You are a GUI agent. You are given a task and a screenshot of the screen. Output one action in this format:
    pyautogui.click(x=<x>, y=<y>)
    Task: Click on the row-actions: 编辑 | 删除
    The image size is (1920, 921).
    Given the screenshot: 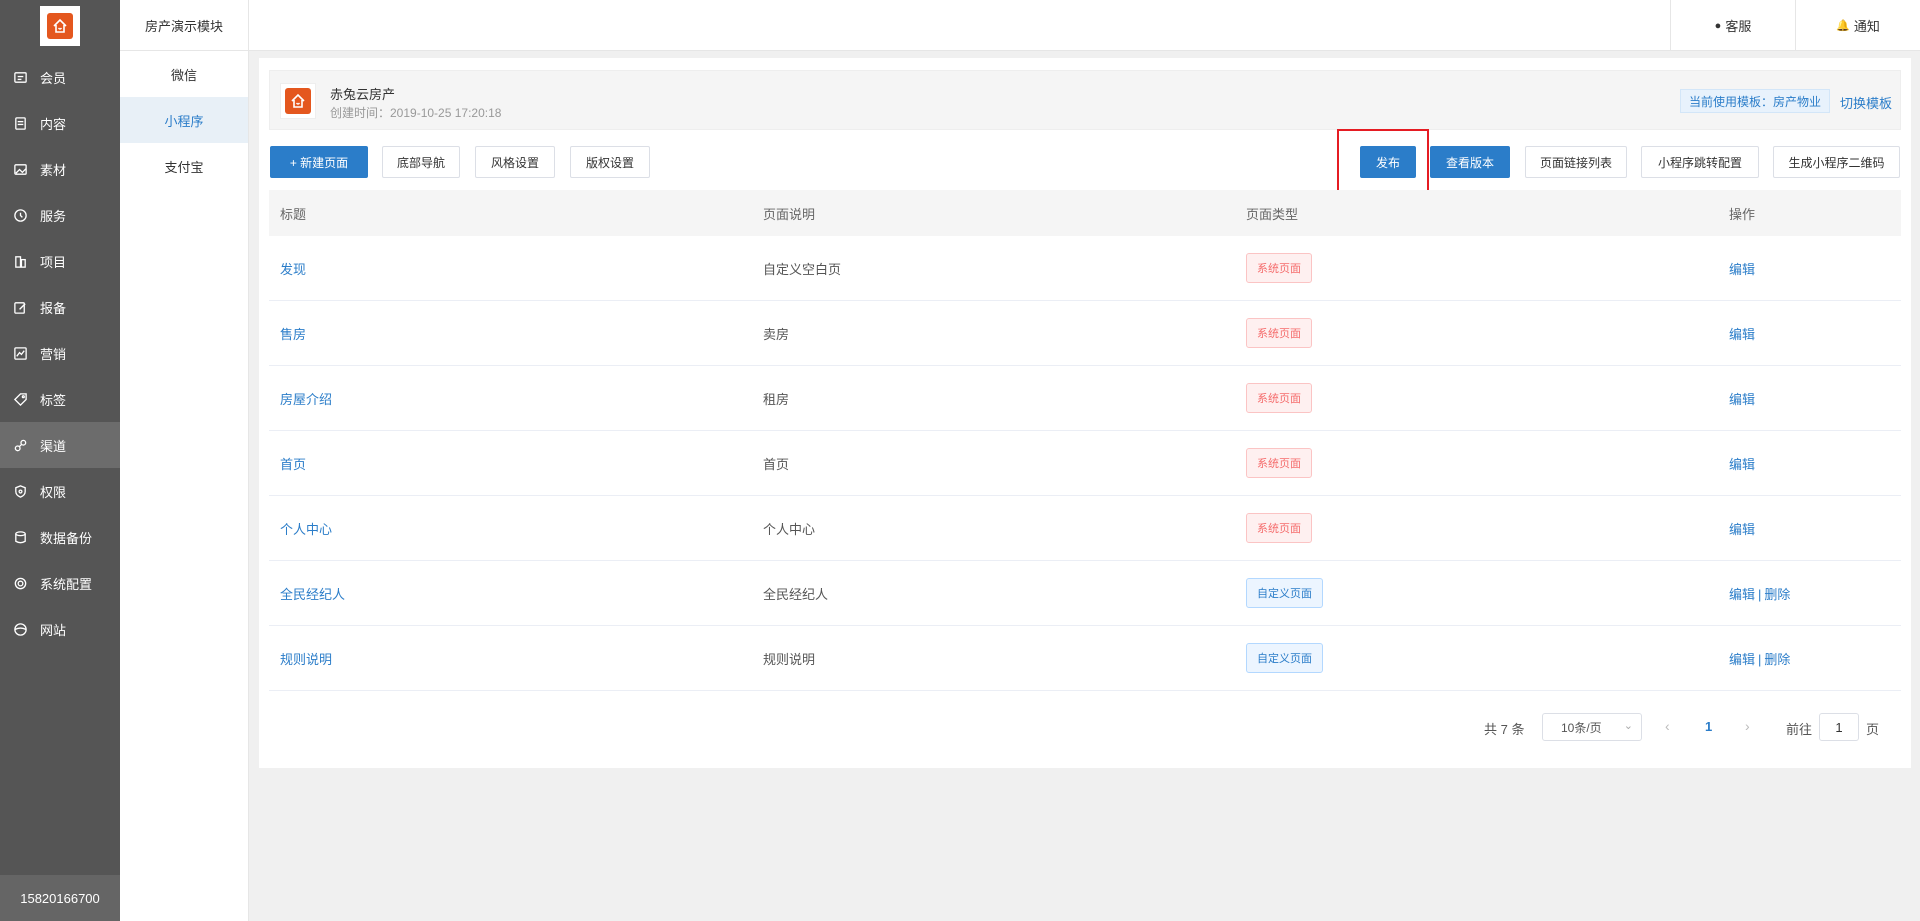 What is the action you would take?
    pyautogui.click(x=1809, y=658)
    